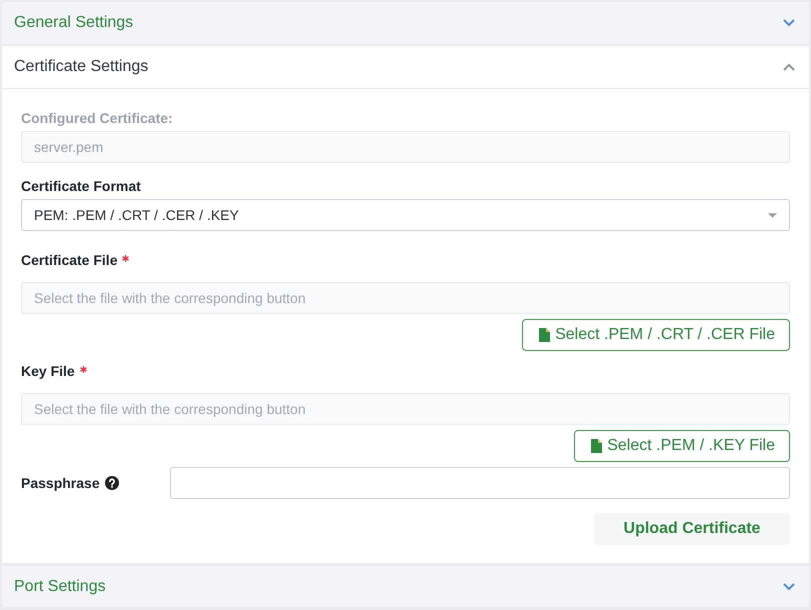 The width and height of the screenshot is (811, 610). Describe the element at coordinates (772, 215) in the screenshot. I see `caret-icon` at that location.